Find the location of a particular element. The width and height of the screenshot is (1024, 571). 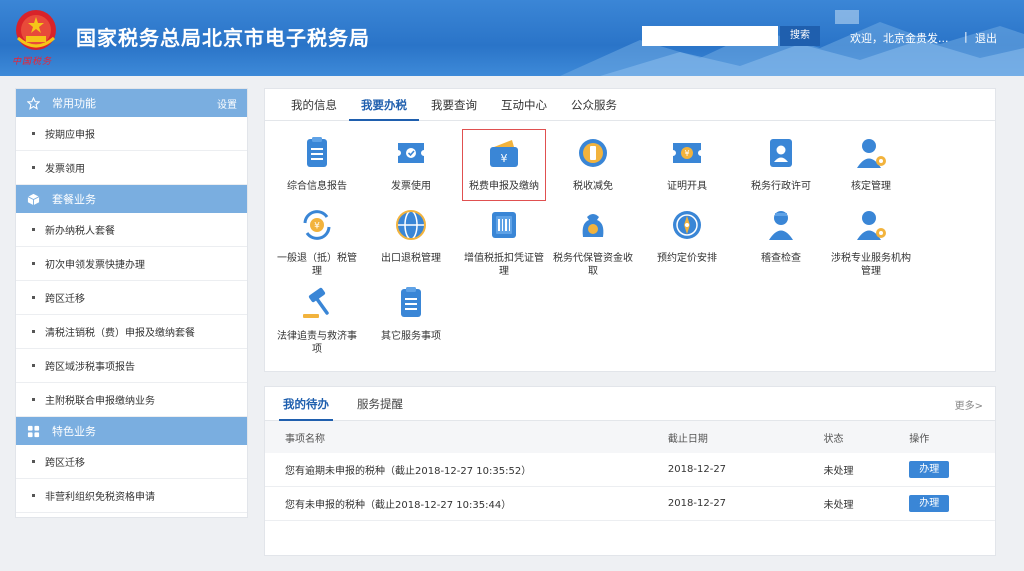

tile-legal-remedy: 法律追责与救济事项 is located at coordinates (317, 320).